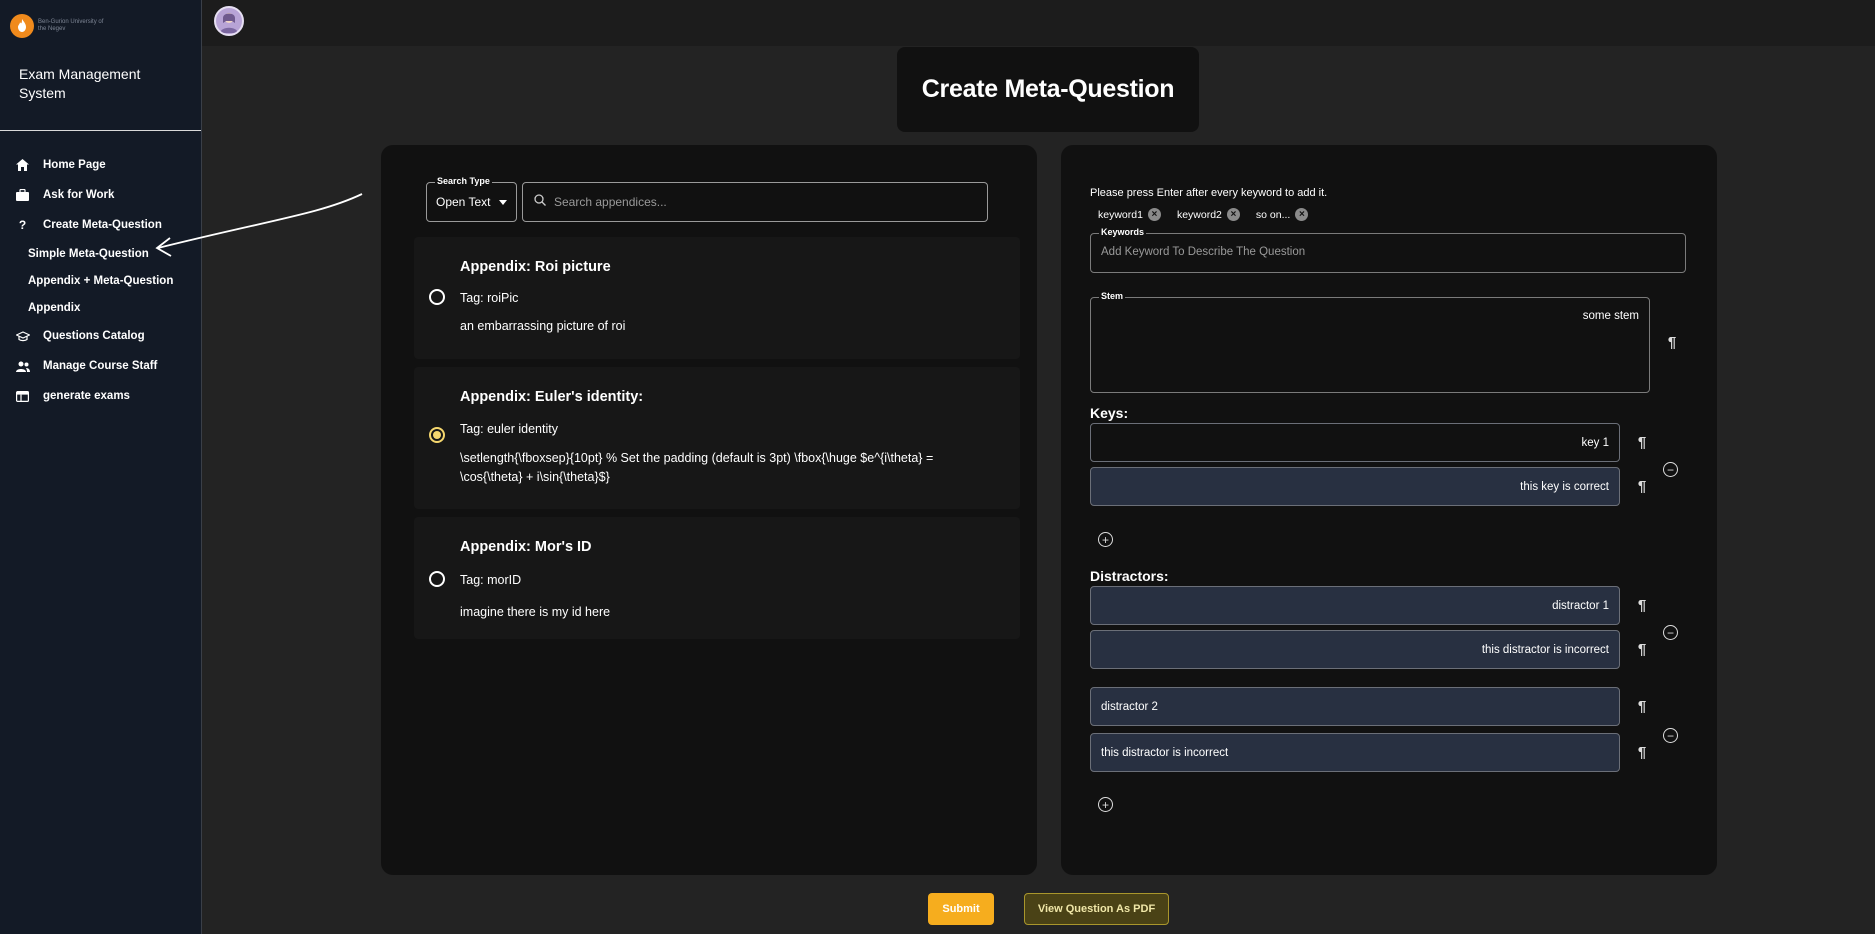  What do you see at coordinates (1048, 89) in the screenshot?
I see `page-title: Create Meta-Question` at bounding box center [1048, 89].